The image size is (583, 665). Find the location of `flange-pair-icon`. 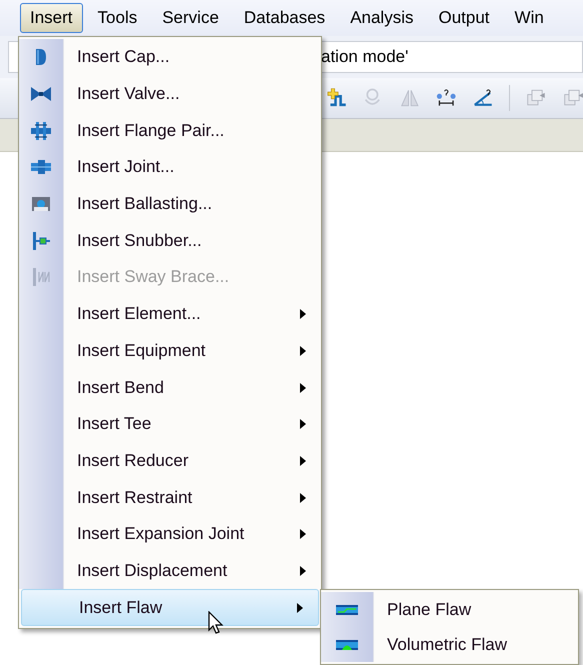

flange-pair-icon is located at coordinates (41, 131).